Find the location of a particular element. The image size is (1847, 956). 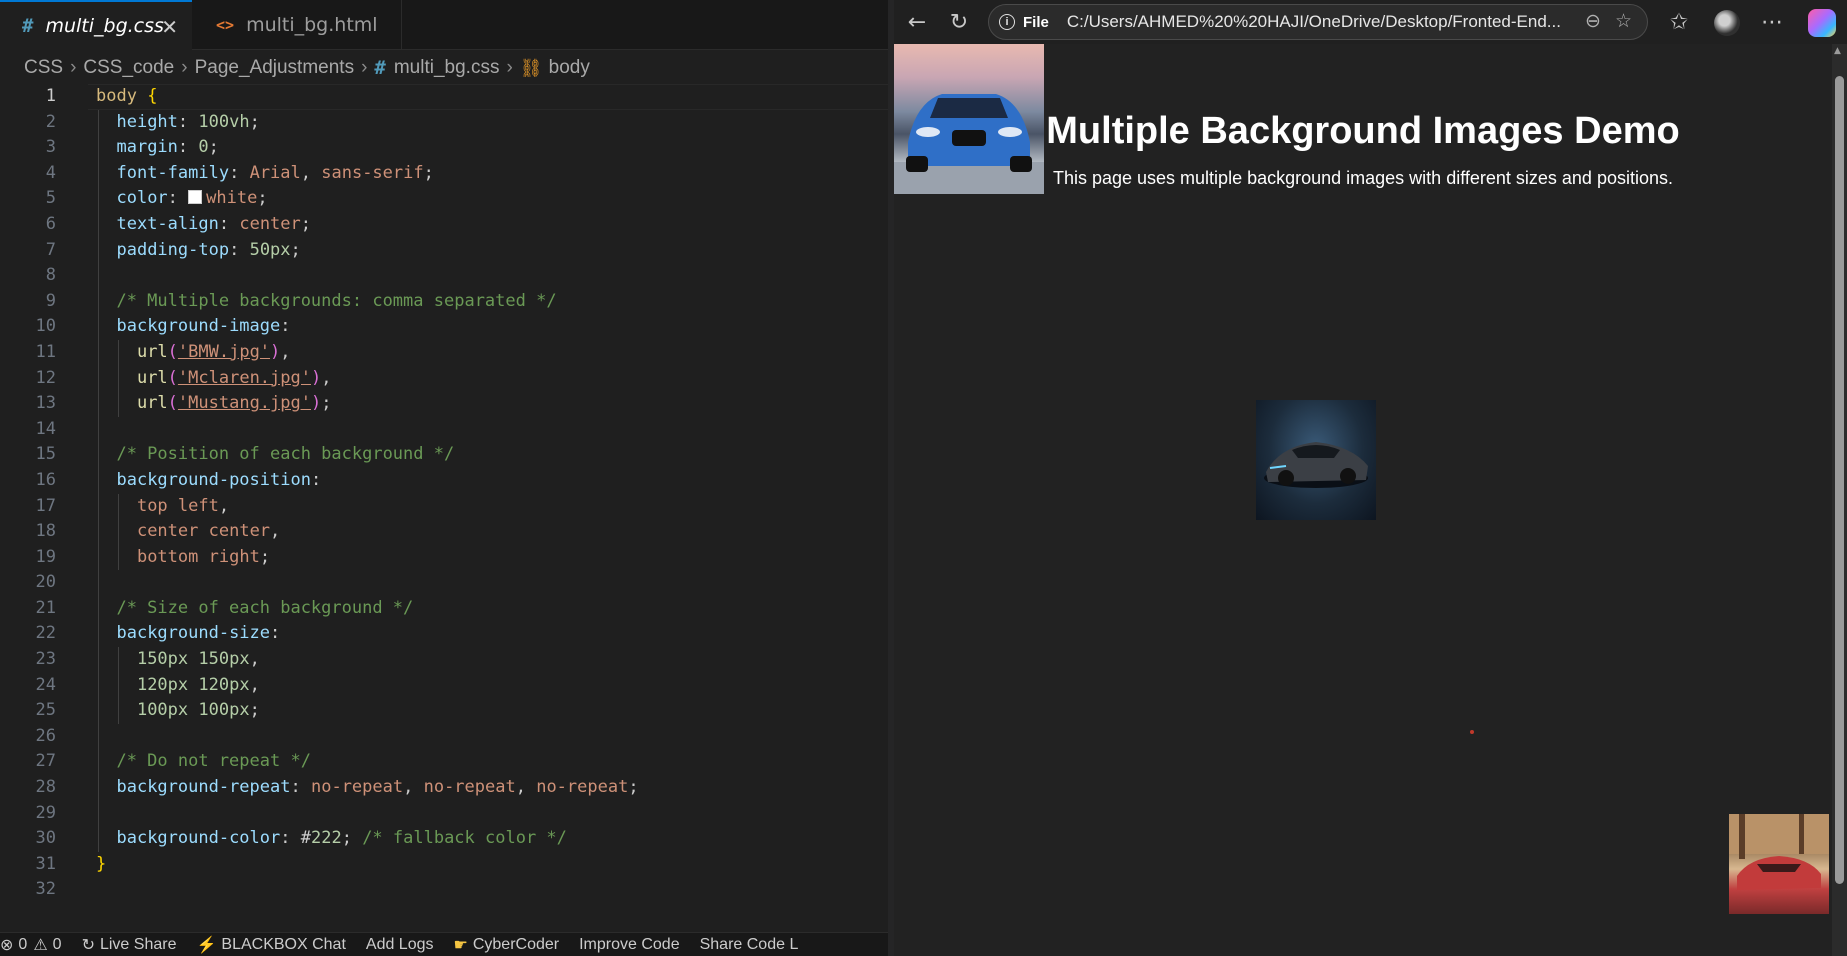

page-scrollbar: ▲ is located at coordinates (1839, 500).